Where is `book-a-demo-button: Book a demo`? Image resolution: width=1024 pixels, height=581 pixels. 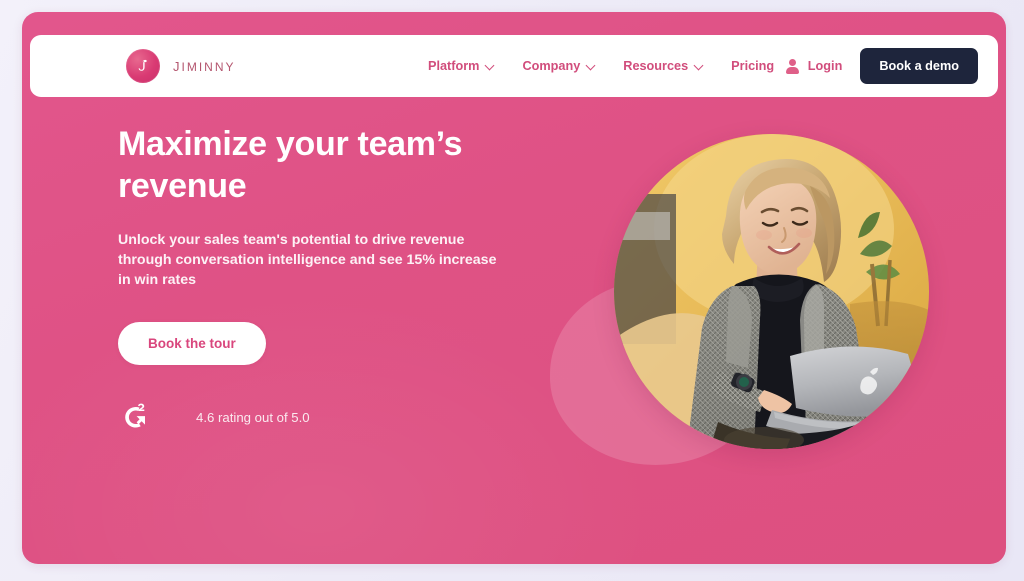
book-a-demo-button: Book a demo is located at coordinates (919, 66).